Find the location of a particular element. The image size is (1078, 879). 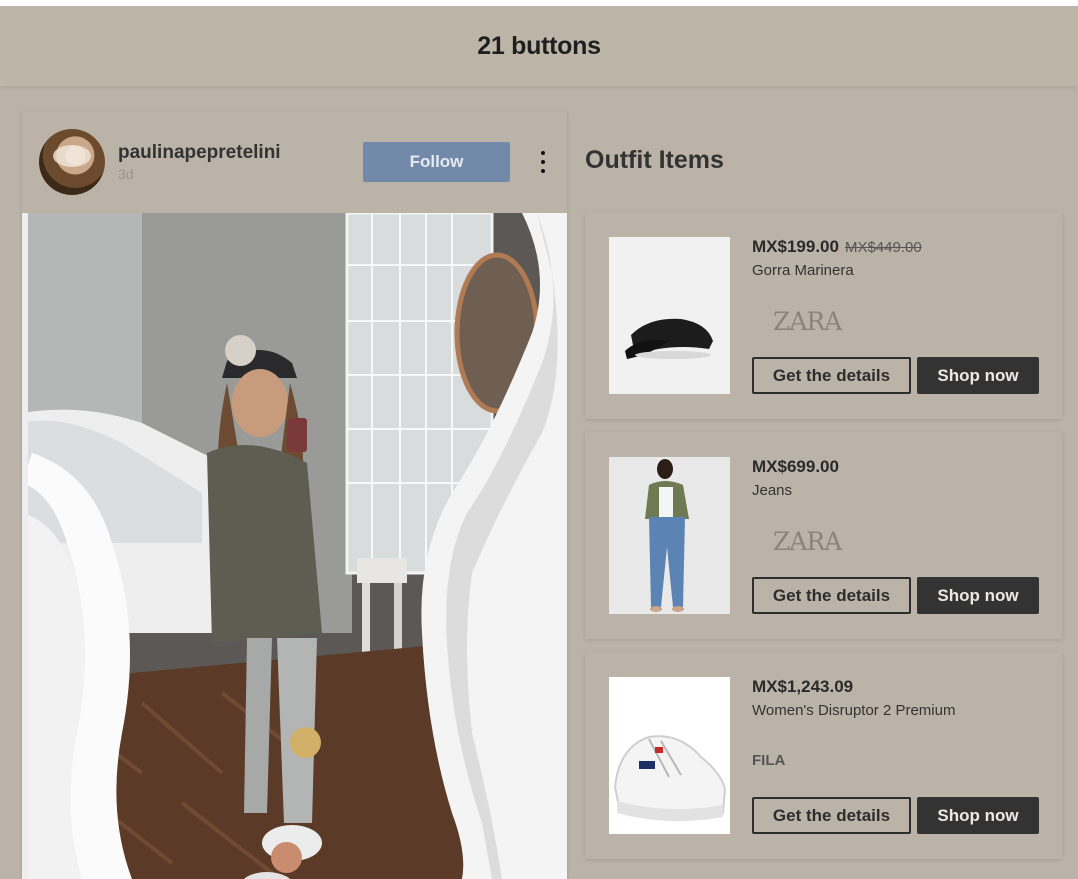

outfit-items-title: Outfit Items is located at coordinates (654, 160).